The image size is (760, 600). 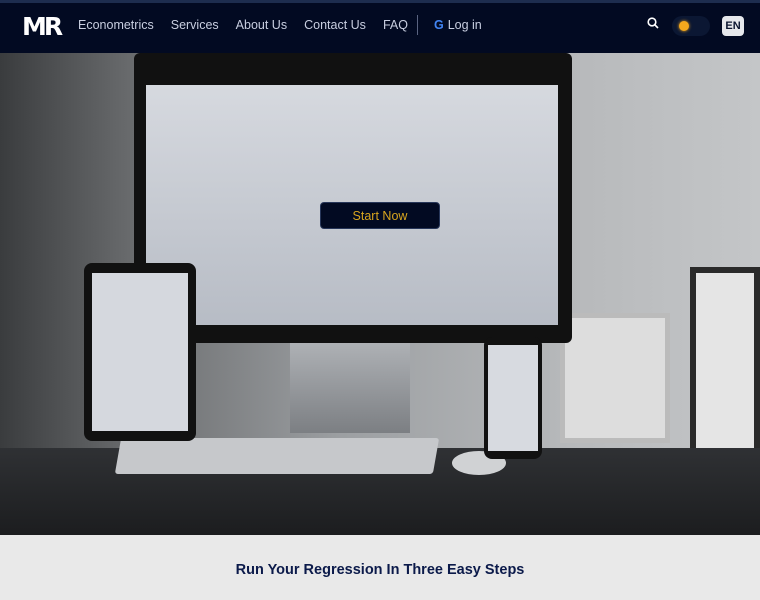 I want to click on google-icon: G, so click(x=438, y=25).